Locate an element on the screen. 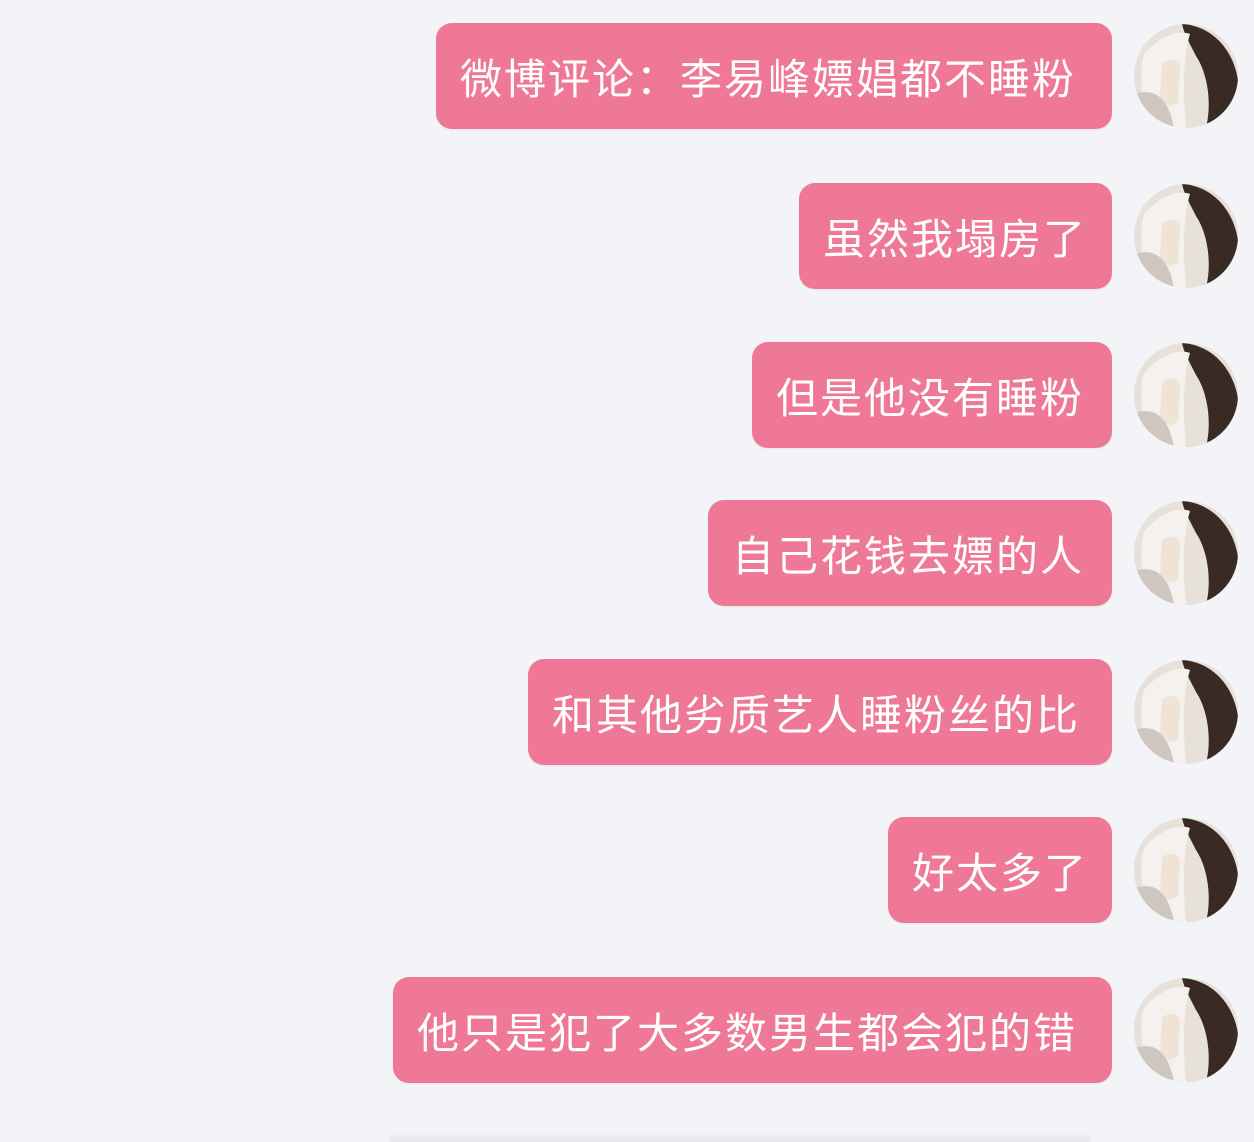 The width and height of the screenshot is (1254, 1142). message-row: 但是他没有睡粉 is located at coordinates (995, 395).